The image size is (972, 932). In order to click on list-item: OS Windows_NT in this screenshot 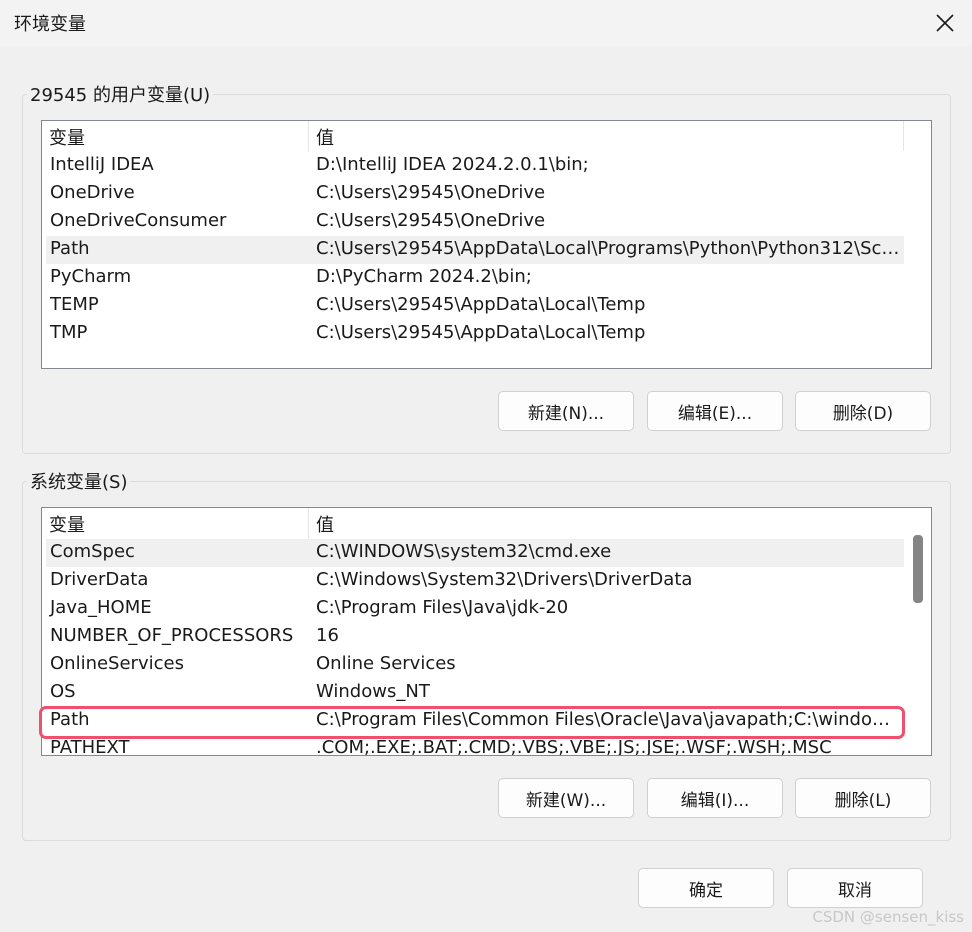, I will do `click(475, 693)`.